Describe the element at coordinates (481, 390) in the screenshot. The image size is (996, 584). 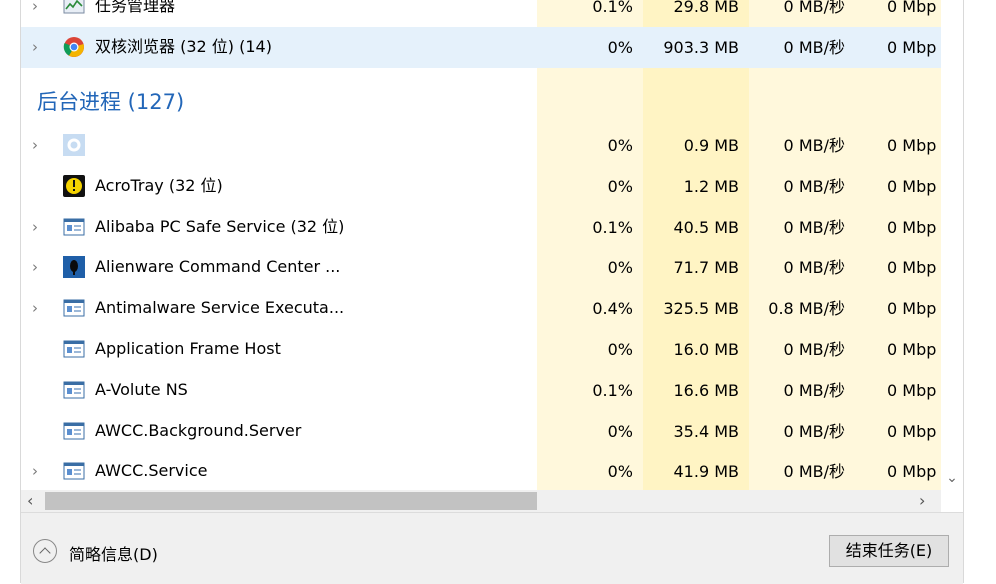
I see `table-row: A-Volute NS 0.1% 16.6 MB 0 MB/秒 0 Mbp` at that location.